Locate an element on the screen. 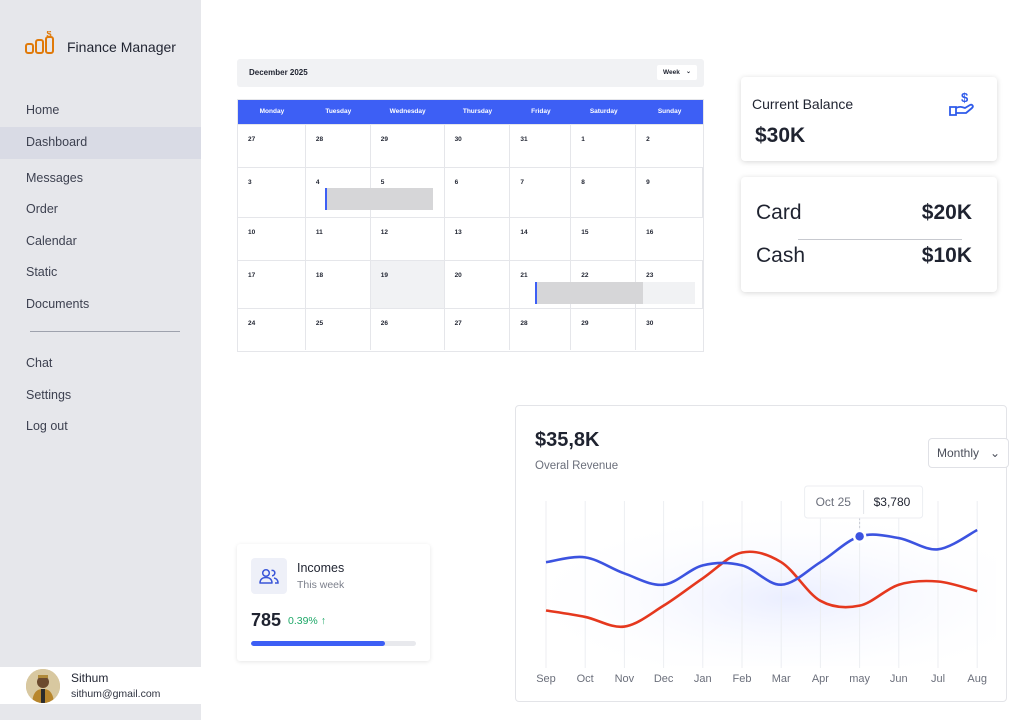 The image size is (1032, 720). calendar-view-select: Week ⌄ is located at coordinates (677, 72).